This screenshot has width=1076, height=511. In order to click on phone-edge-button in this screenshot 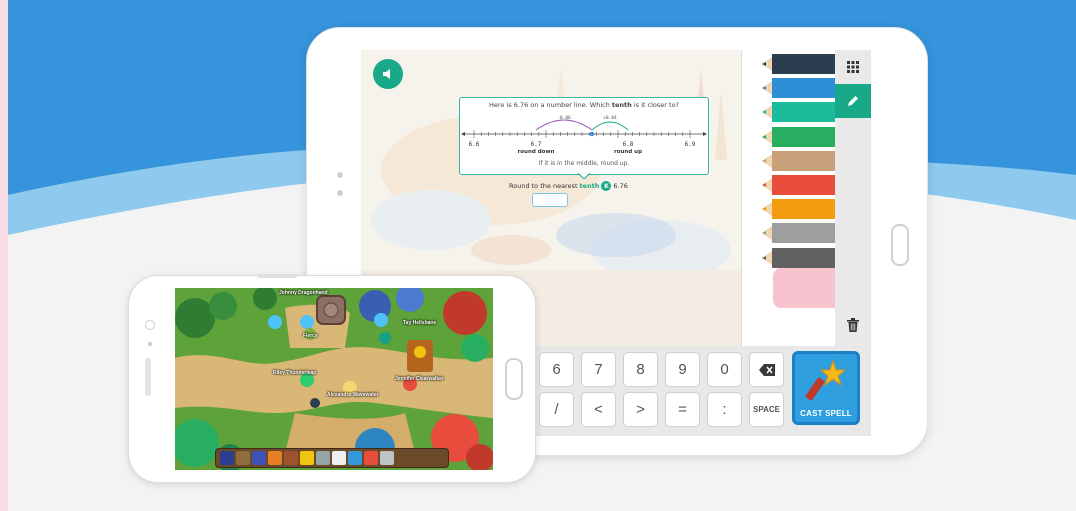, I will do `click(277, 276)`.